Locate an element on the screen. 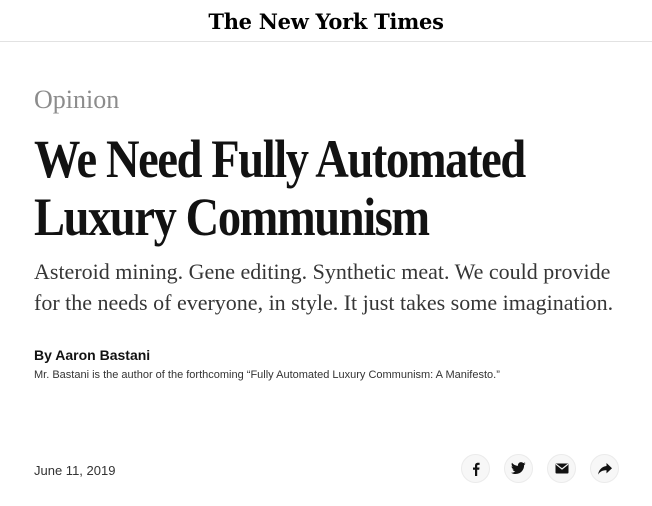 The height and width of the screenshot is (506, 652). twitter-share-button is located at coordinates (518, 468).